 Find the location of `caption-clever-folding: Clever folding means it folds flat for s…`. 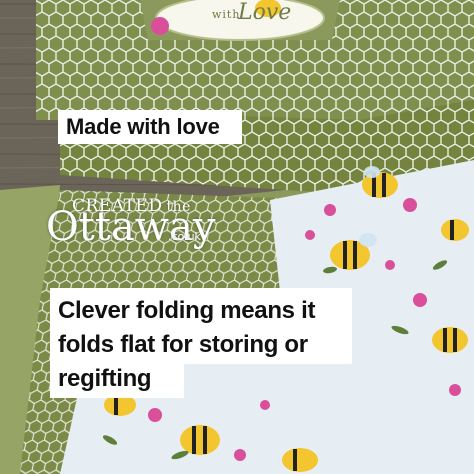

caption-clever-folding: Clever folding means it folds flat for s… is located at coordinates (201, 326).